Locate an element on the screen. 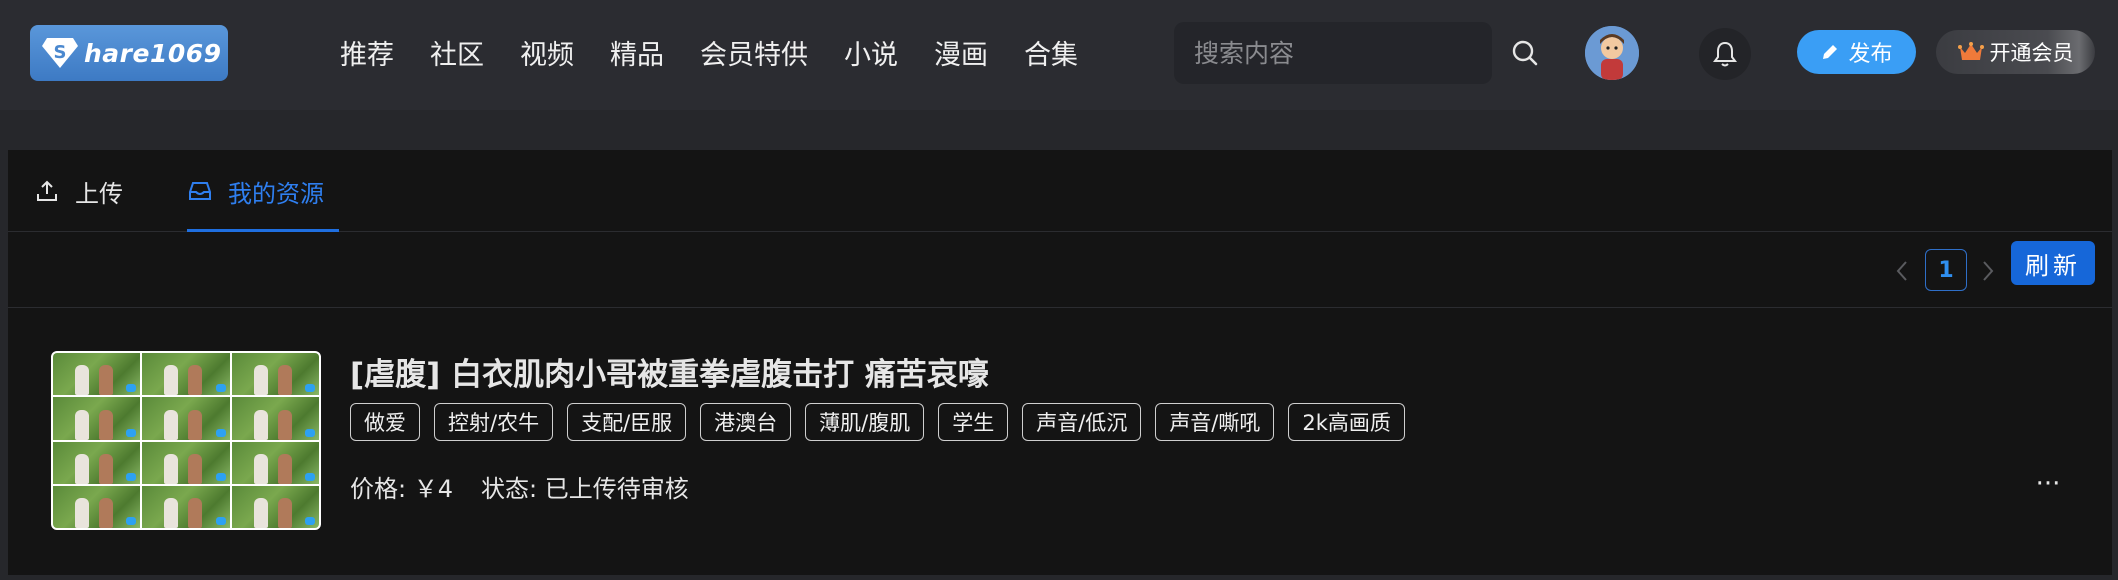 This screenshot has width=2118, height=580. price-value: ￥4 is located at coordinates (433, 489).